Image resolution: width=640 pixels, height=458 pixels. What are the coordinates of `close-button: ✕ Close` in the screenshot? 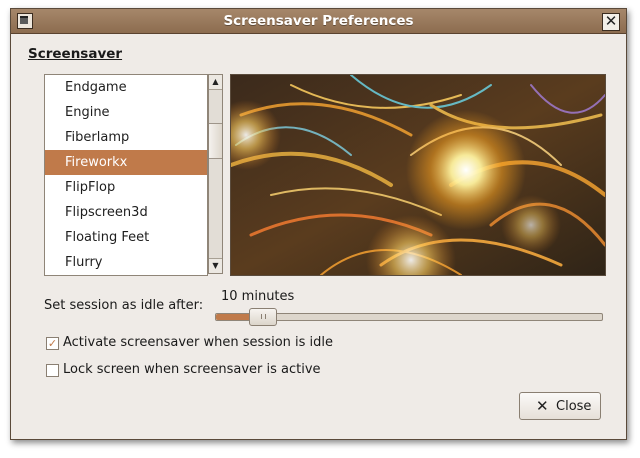 It's located at (560, 406).